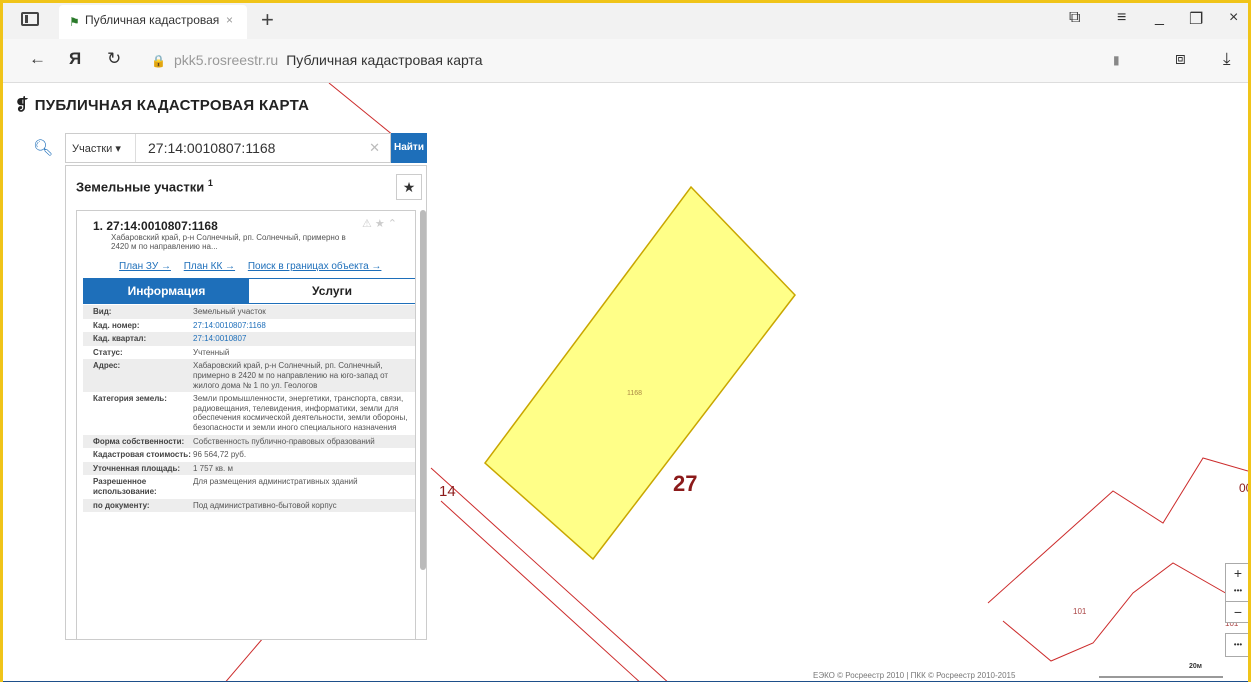  Describe the element at coordinates (116, 325) in the screenshot. I see `info-key: Кад. номер:` at that location.